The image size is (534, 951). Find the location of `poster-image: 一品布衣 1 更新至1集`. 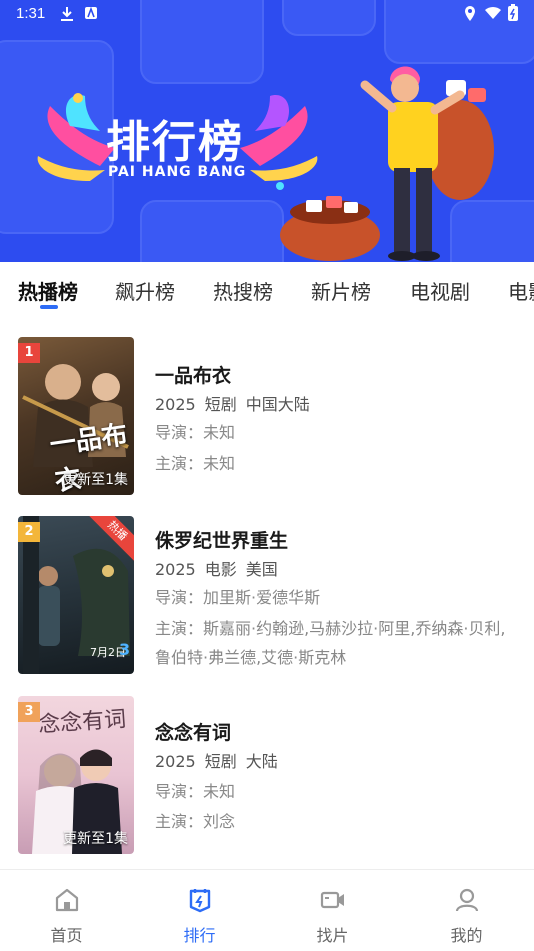

poster-image: 一品布衣 1 更新至1集 is located at coordinates (76, 416).